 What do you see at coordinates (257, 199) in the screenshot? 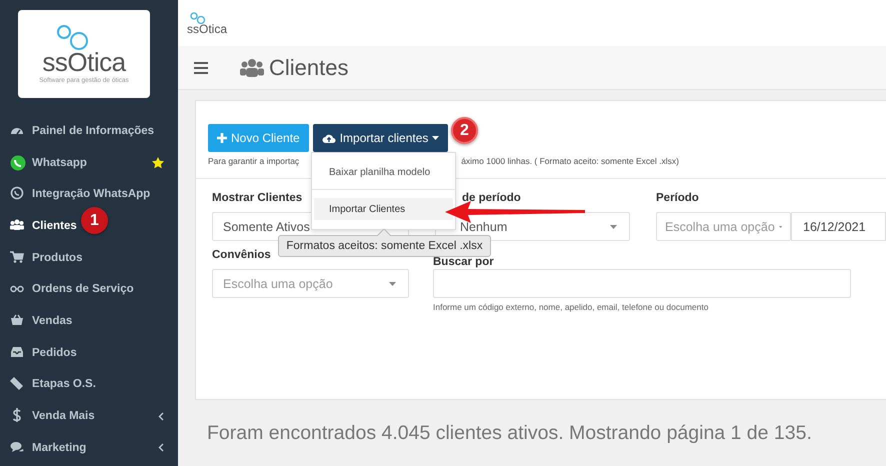
I see `field-label: Mostrar Clientes` at bounding box center [257, 199].